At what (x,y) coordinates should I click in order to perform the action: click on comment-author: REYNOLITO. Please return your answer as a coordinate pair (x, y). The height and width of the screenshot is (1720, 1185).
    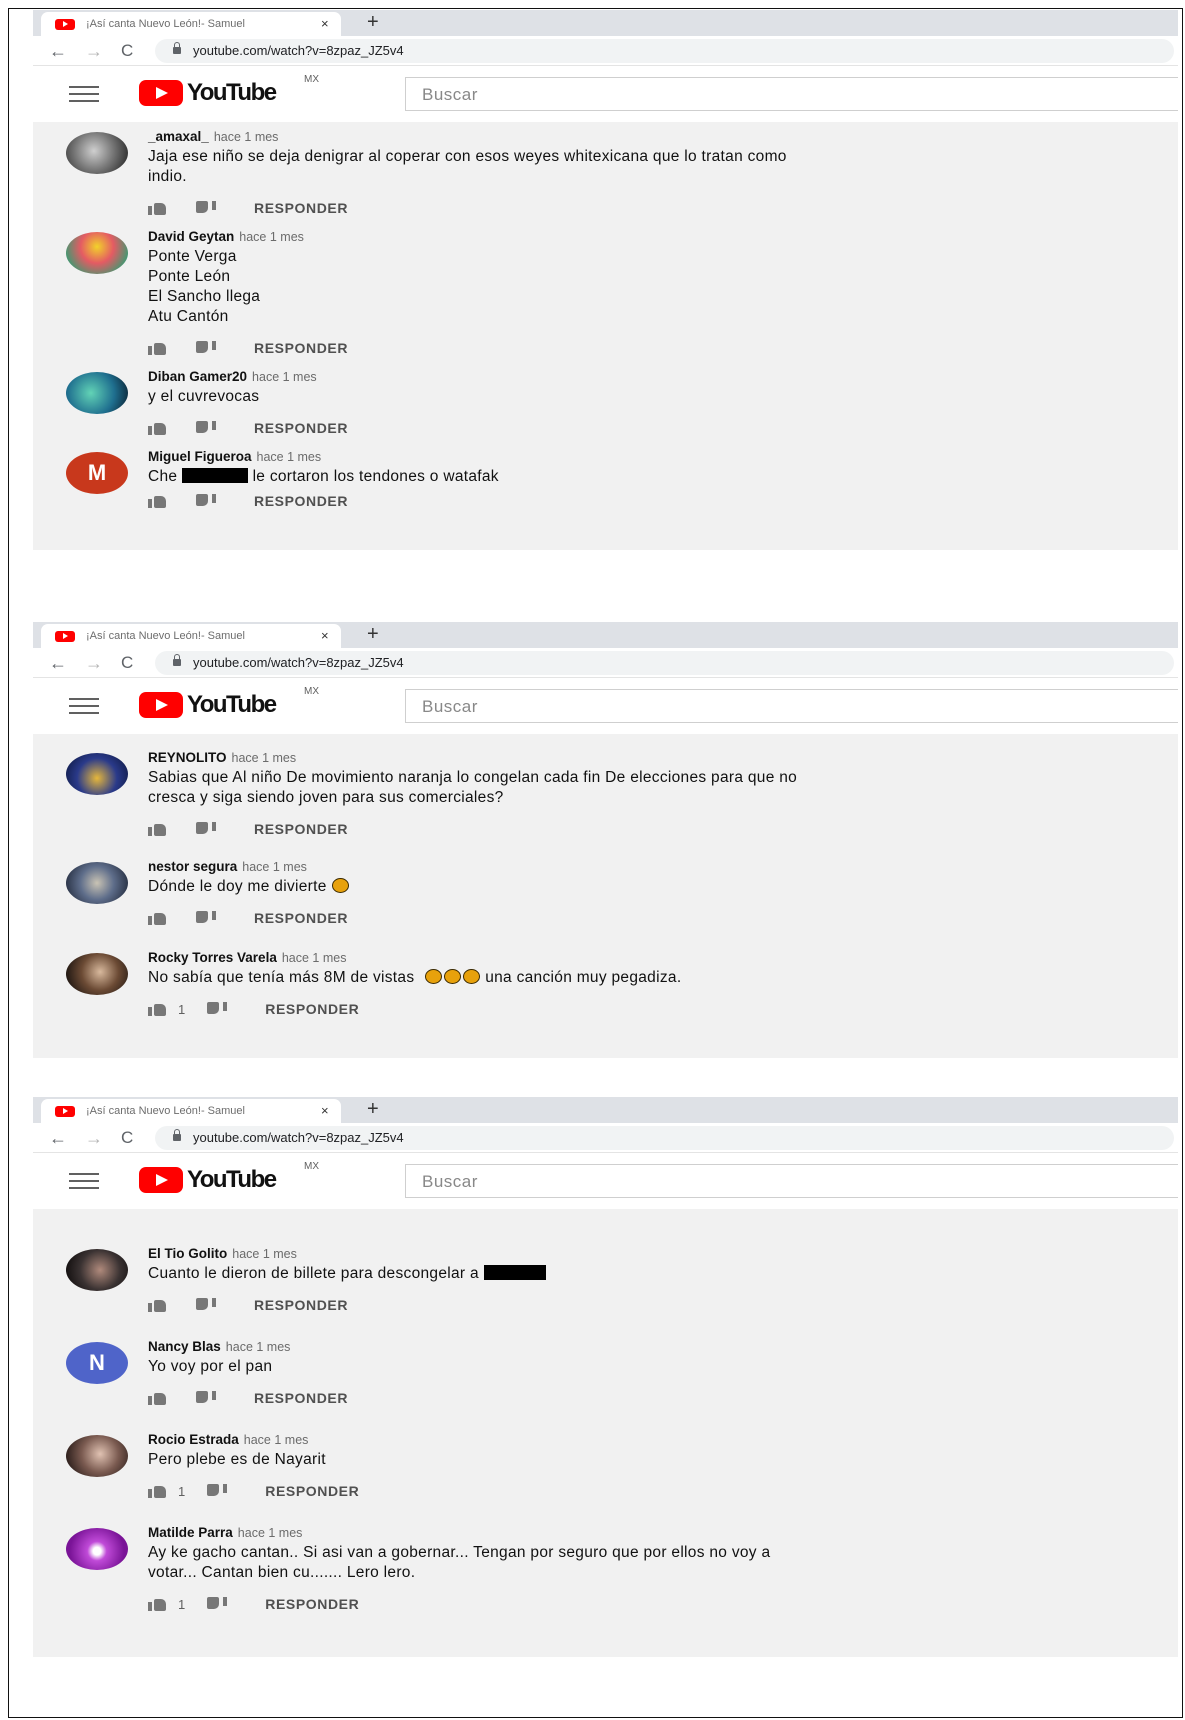
    Looking at the image, I should click on (187, 757).